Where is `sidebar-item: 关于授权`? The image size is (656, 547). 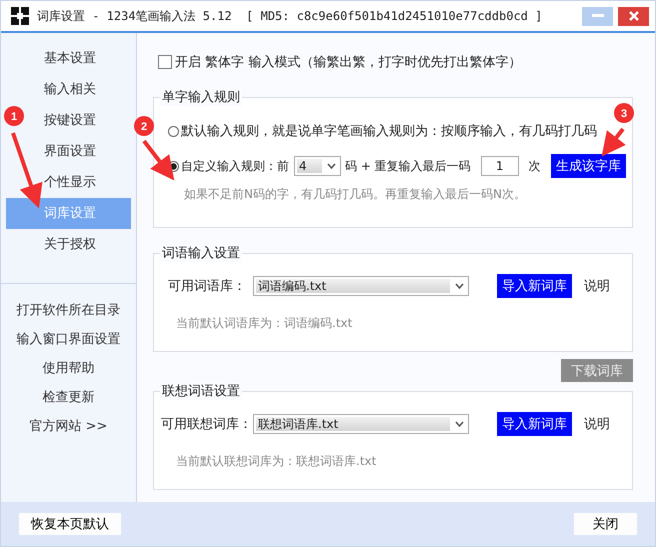
sidebar-item: 关于授权 is located at coordinates (70, 244).